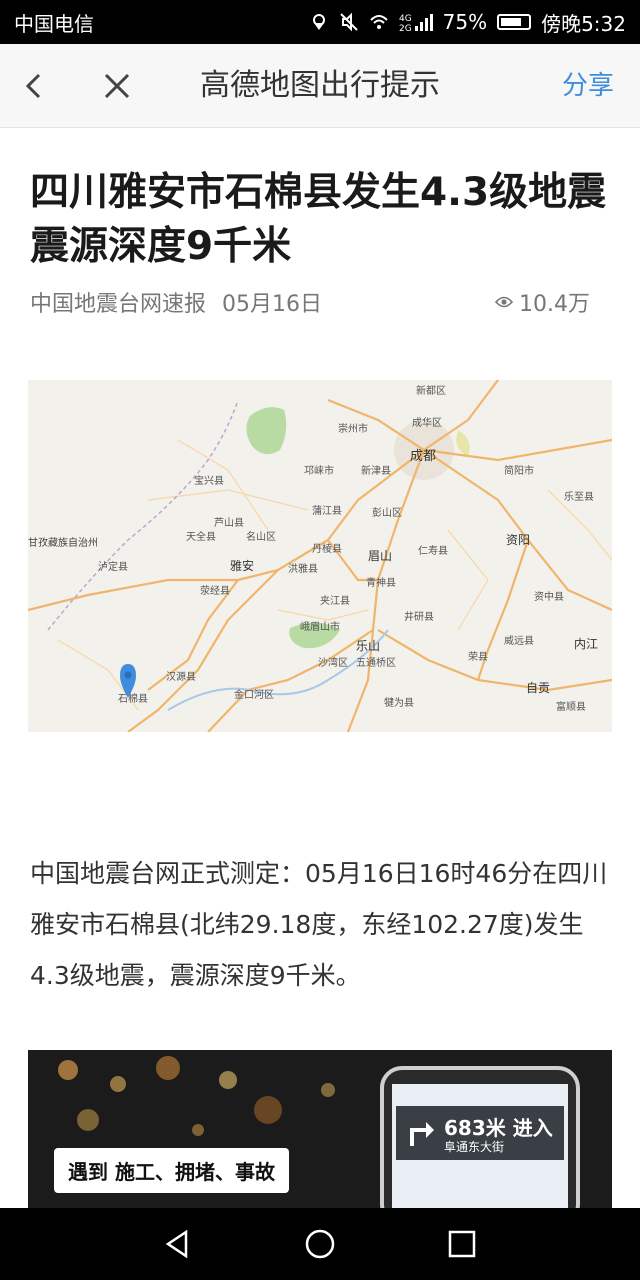 The height and width of the screenshot is (1280, 640). Describe the element at coordinates (327, 548) in the screenshot. I see `map-label-danleng: 丹棱县` at that location.